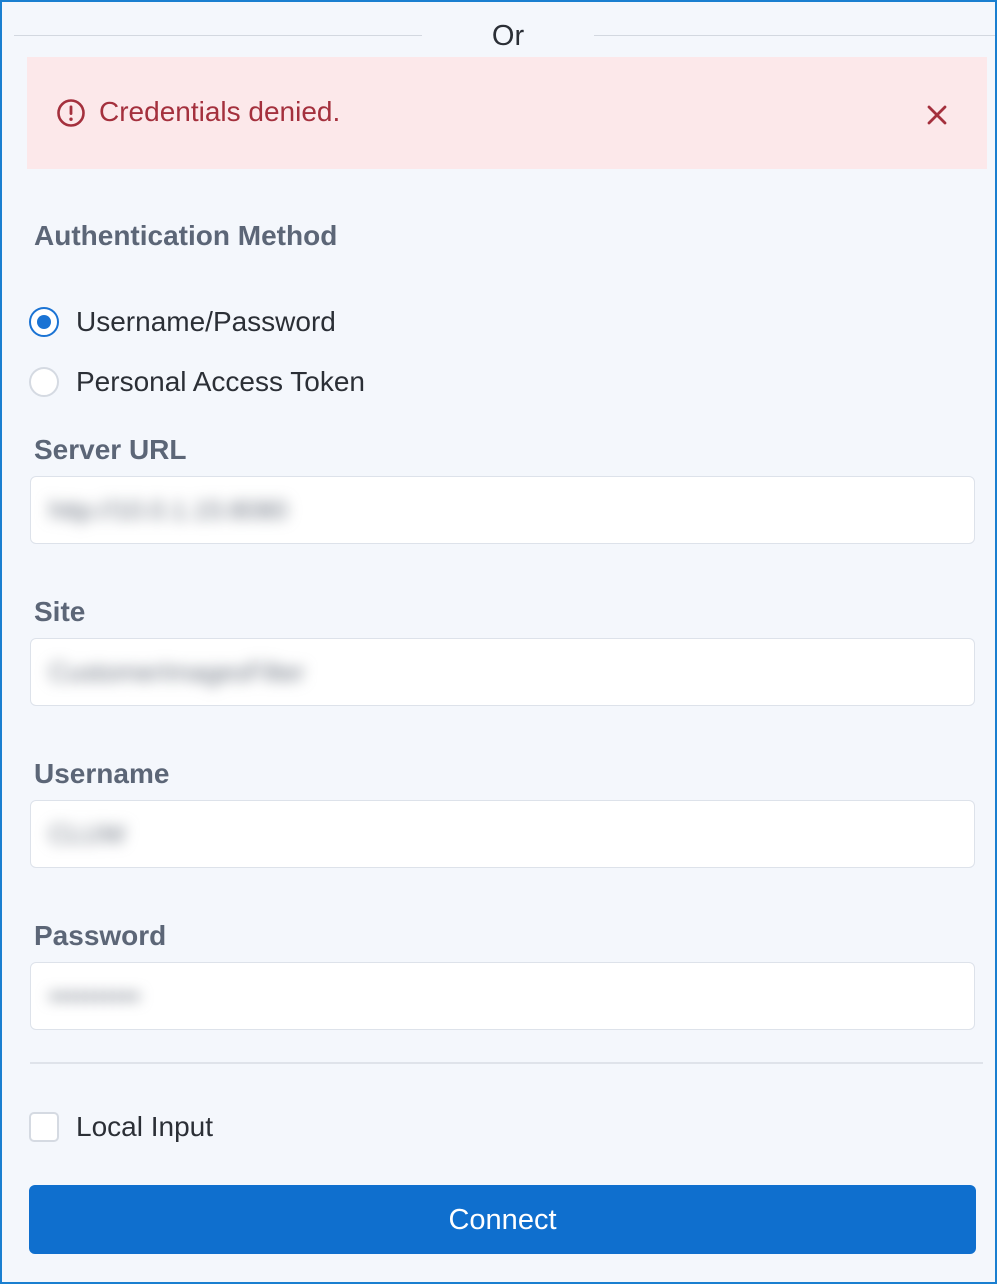 The height and width of the screenshot is (1284, 997). Describe the element at coordinates (206, 321) in the screenshot. I see `radio-label-username-password: Username/Password` at that location.